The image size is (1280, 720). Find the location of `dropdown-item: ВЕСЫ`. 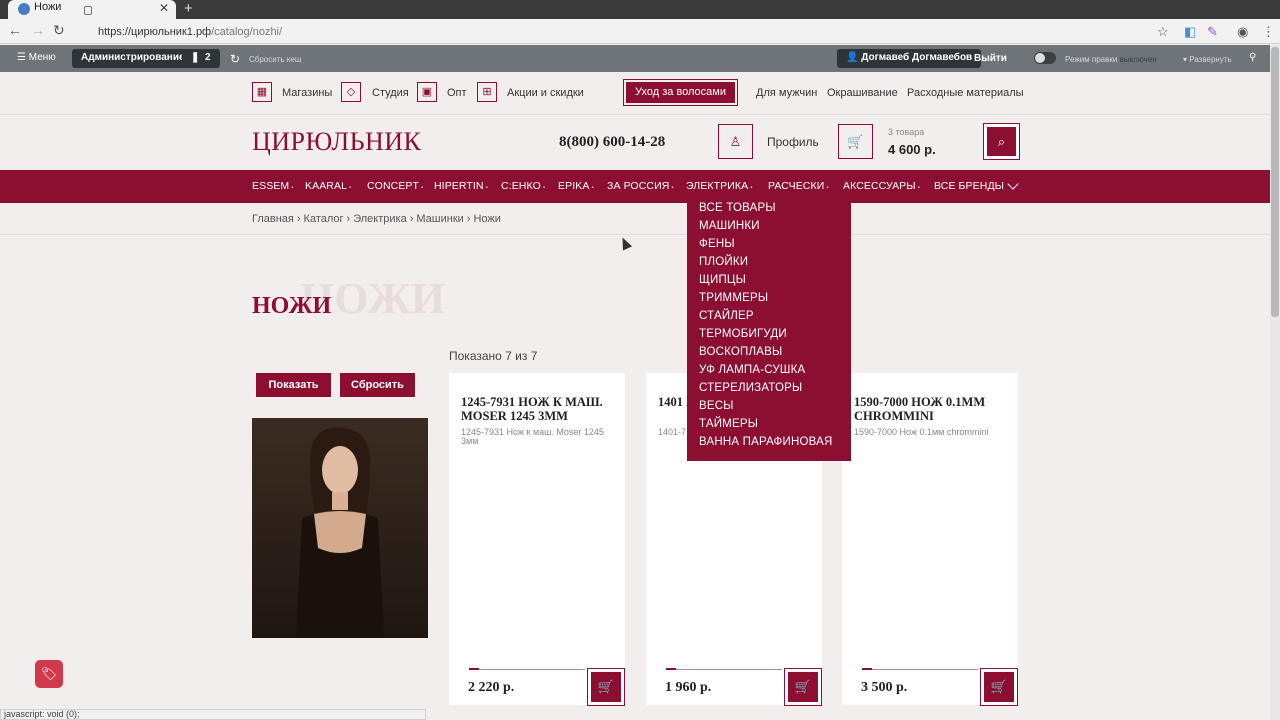

dropdown-item: ВЕСЫ is located at coordinates (775, 408).